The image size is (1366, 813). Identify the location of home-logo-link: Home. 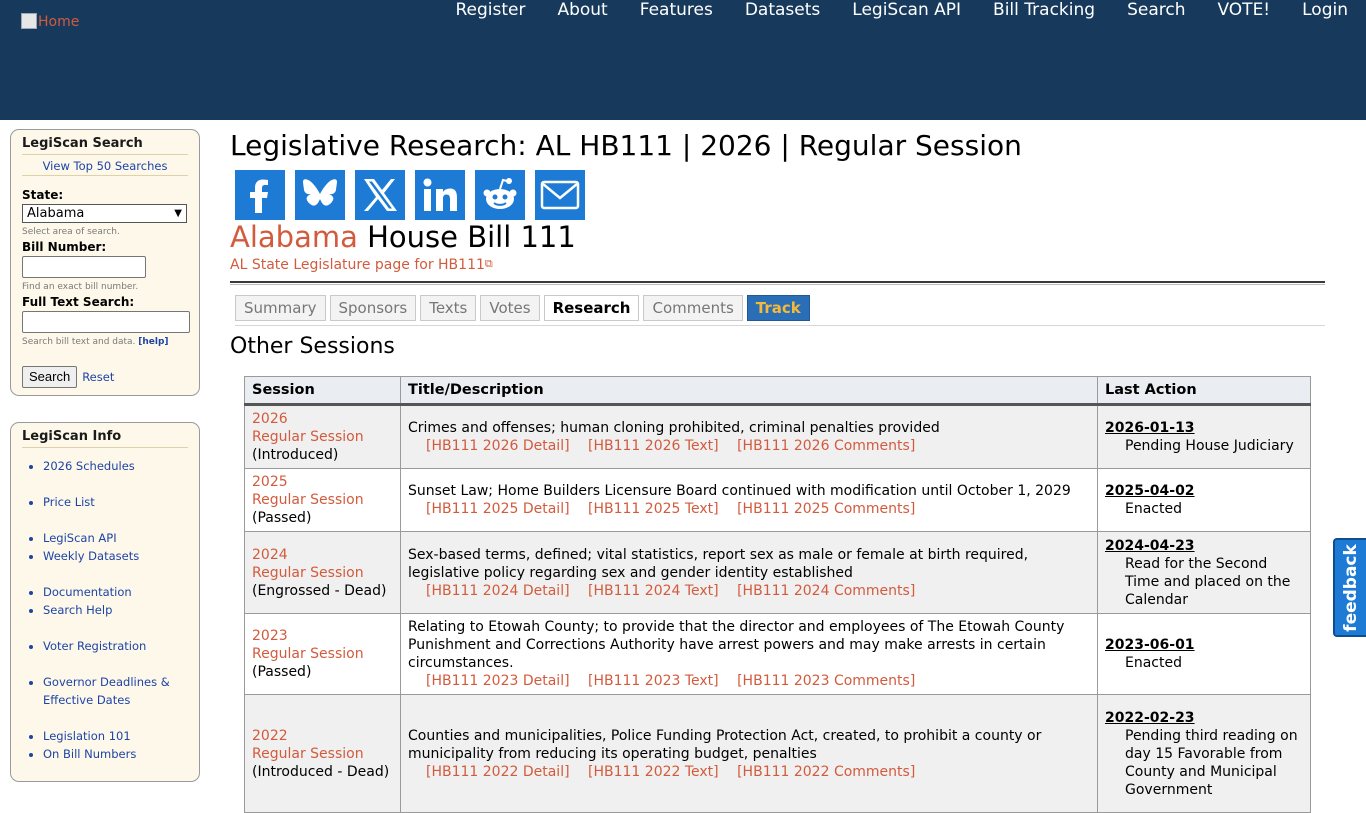
(50, 22).